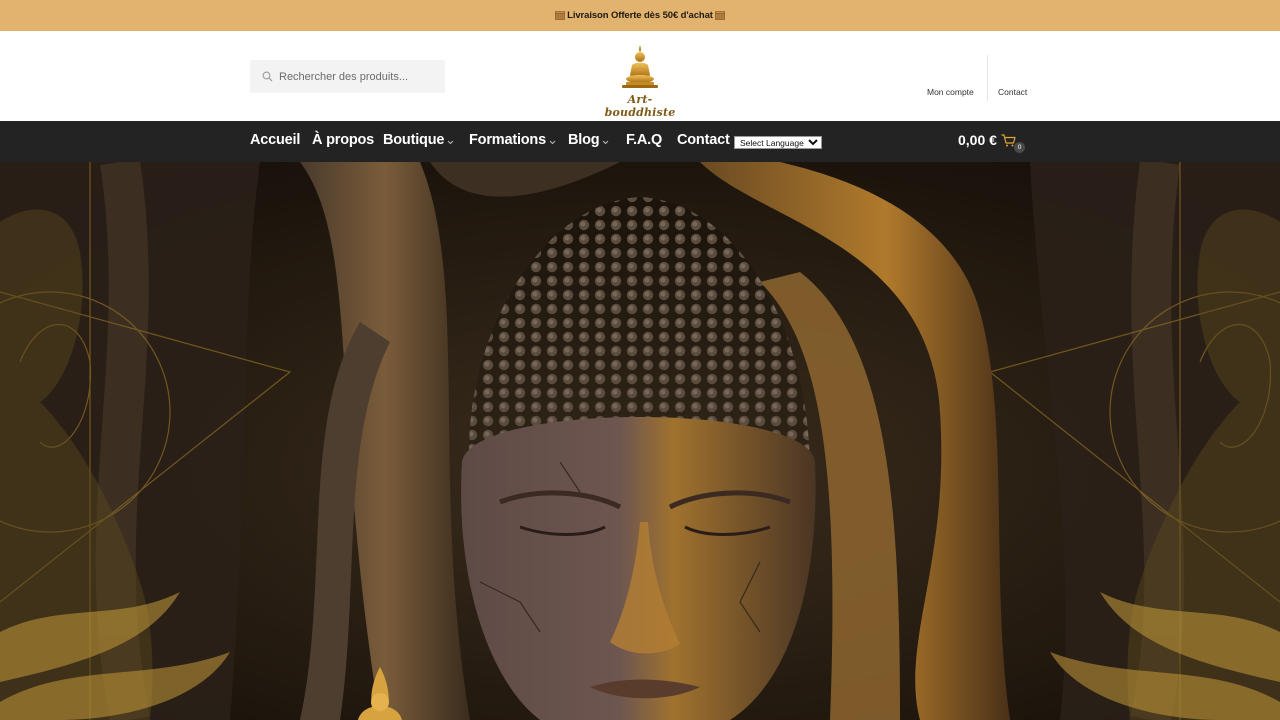  I want to click on search-input, so click(359, 76).